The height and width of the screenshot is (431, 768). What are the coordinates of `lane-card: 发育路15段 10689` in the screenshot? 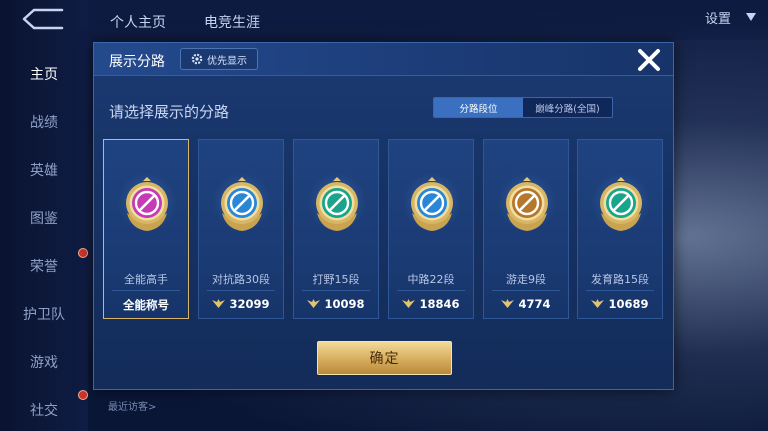 It's located at (620, 229).